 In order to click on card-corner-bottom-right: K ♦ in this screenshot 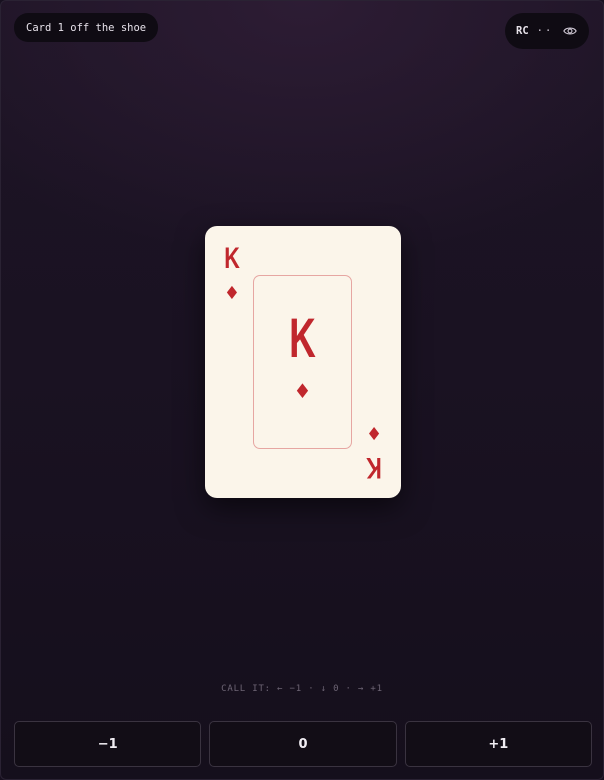, I will do `click(374, 453)`.